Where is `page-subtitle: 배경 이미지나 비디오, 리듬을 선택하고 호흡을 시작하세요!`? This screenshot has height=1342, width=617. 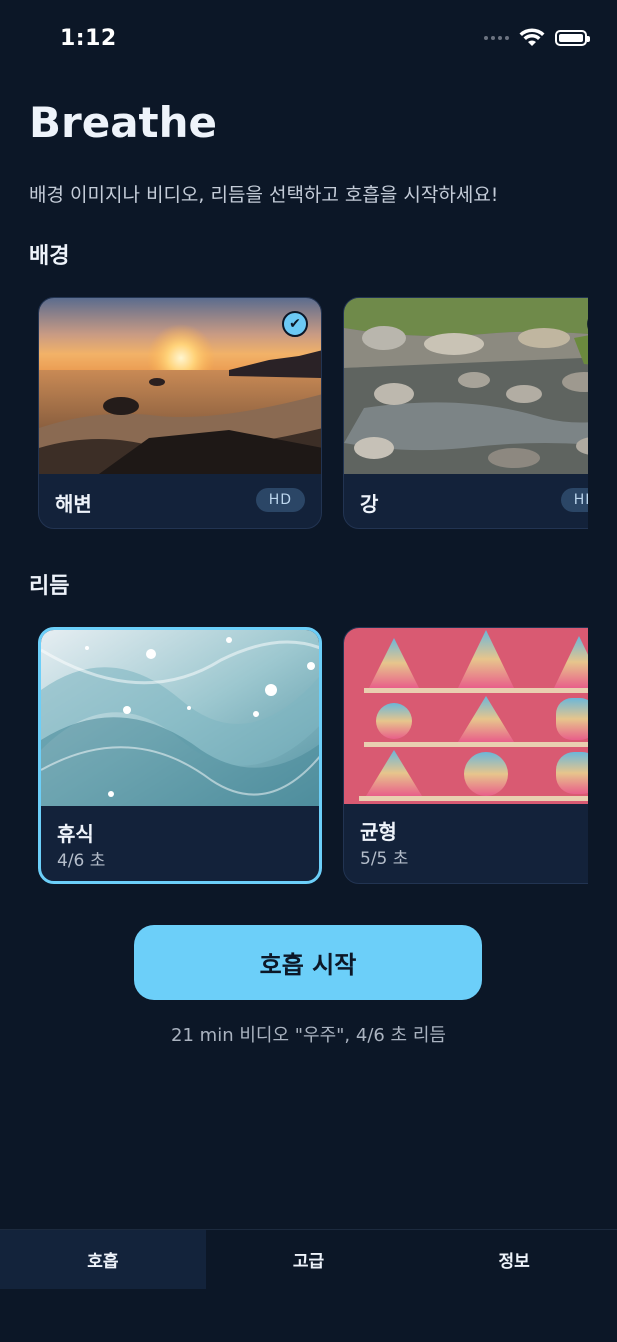 page-subtitle: 배경 이미지나 비디오, 리듬을 선택하고 호흡을 시작하세요! is located at coordinates (264, 195).